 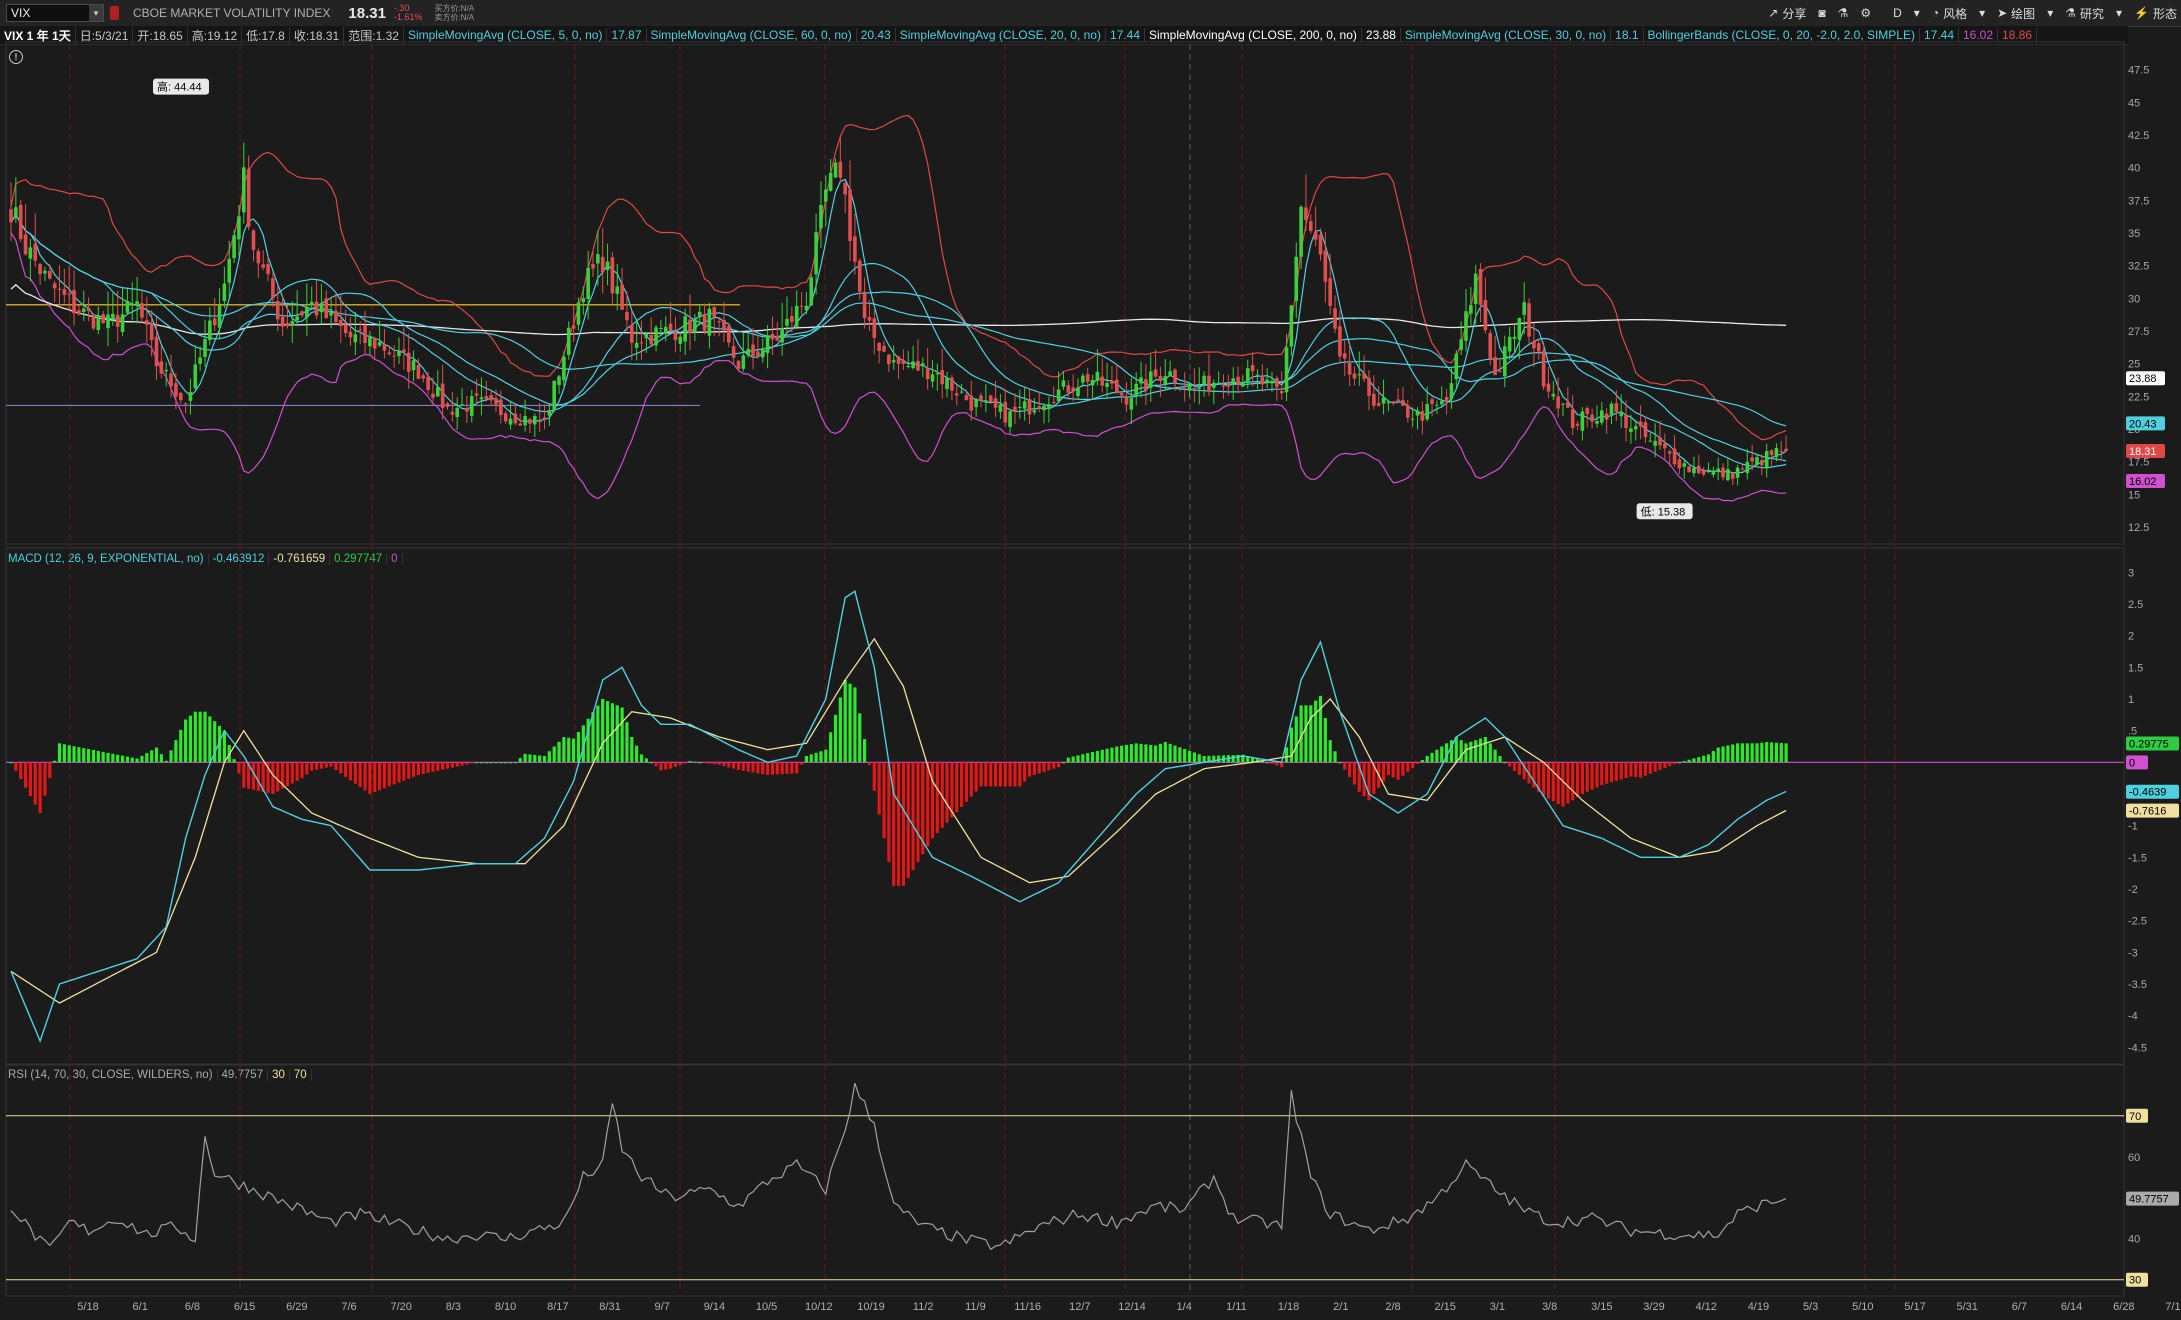 I want to click on price-axis-tick: 35, so click(x=2134, y=234).